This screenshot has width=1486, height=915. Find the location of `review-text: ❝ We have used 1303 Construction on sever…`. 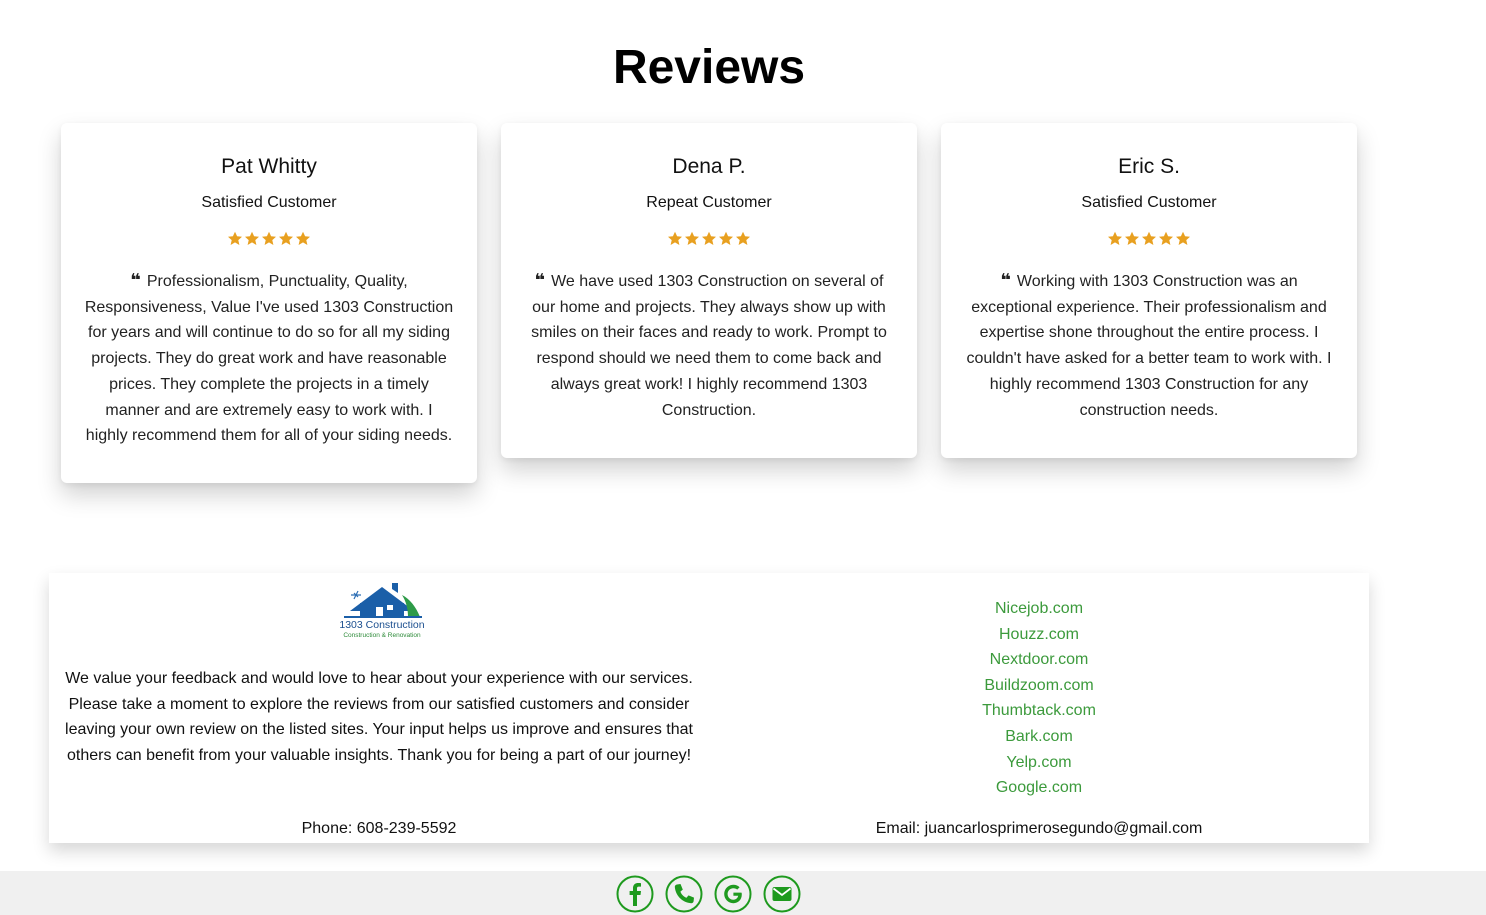

review-text: ❝ We have used 1303 Construction on sever… is located at coordinates (709, 345).